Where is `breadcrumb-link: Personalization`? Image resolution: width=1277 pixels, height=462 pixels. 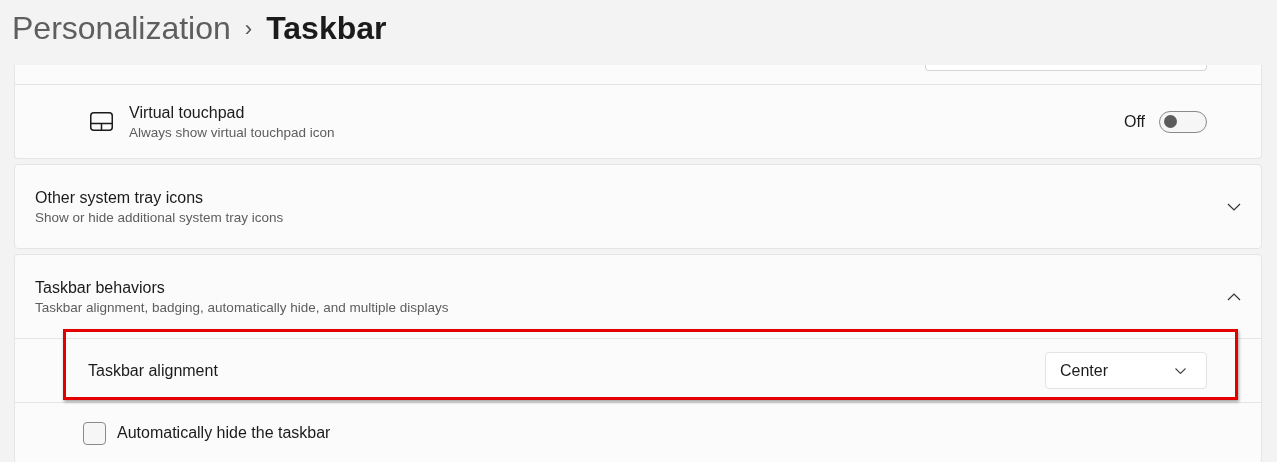 breadcrumb-link: Personalization is located at coordinates (121, 28).